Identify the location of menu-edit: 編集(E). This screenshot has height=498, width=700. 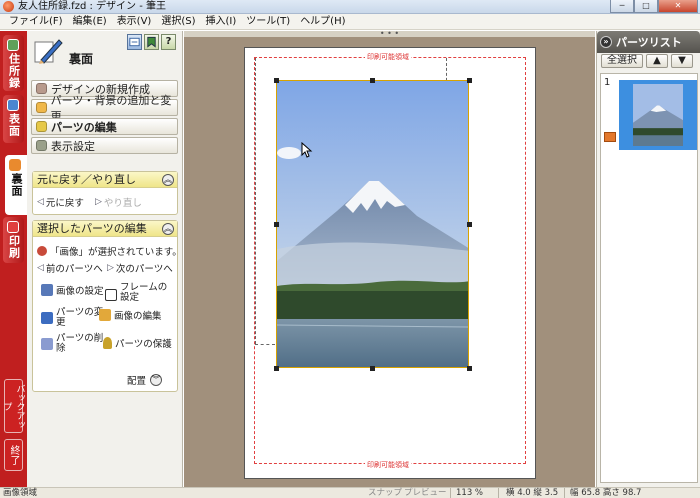
(90, 22).